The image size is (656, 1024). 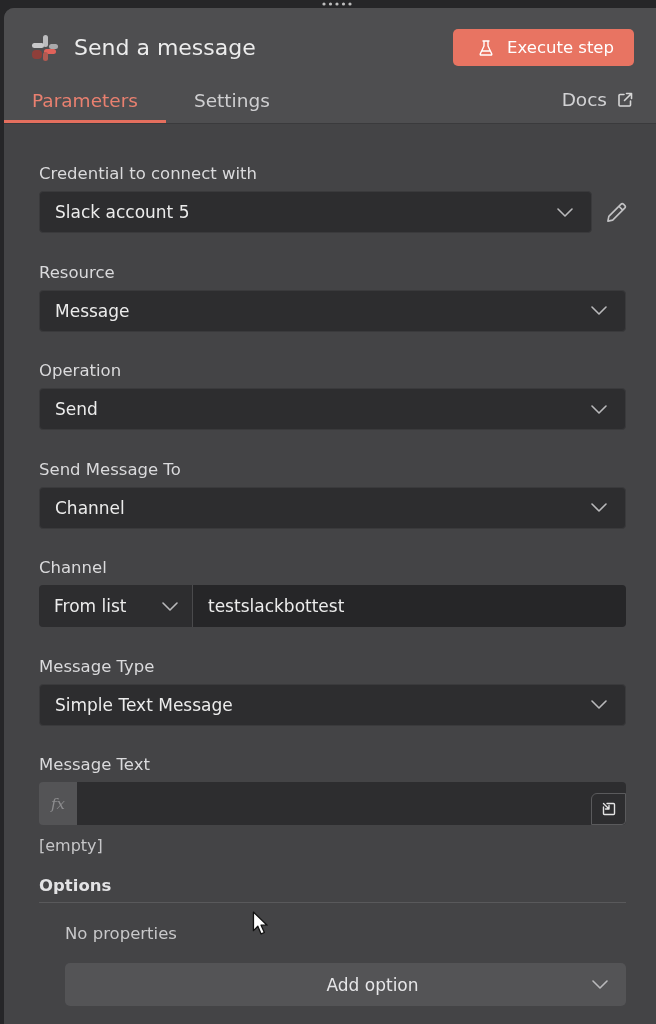 I want to click on message-text-field, so click(x=351, y=803).